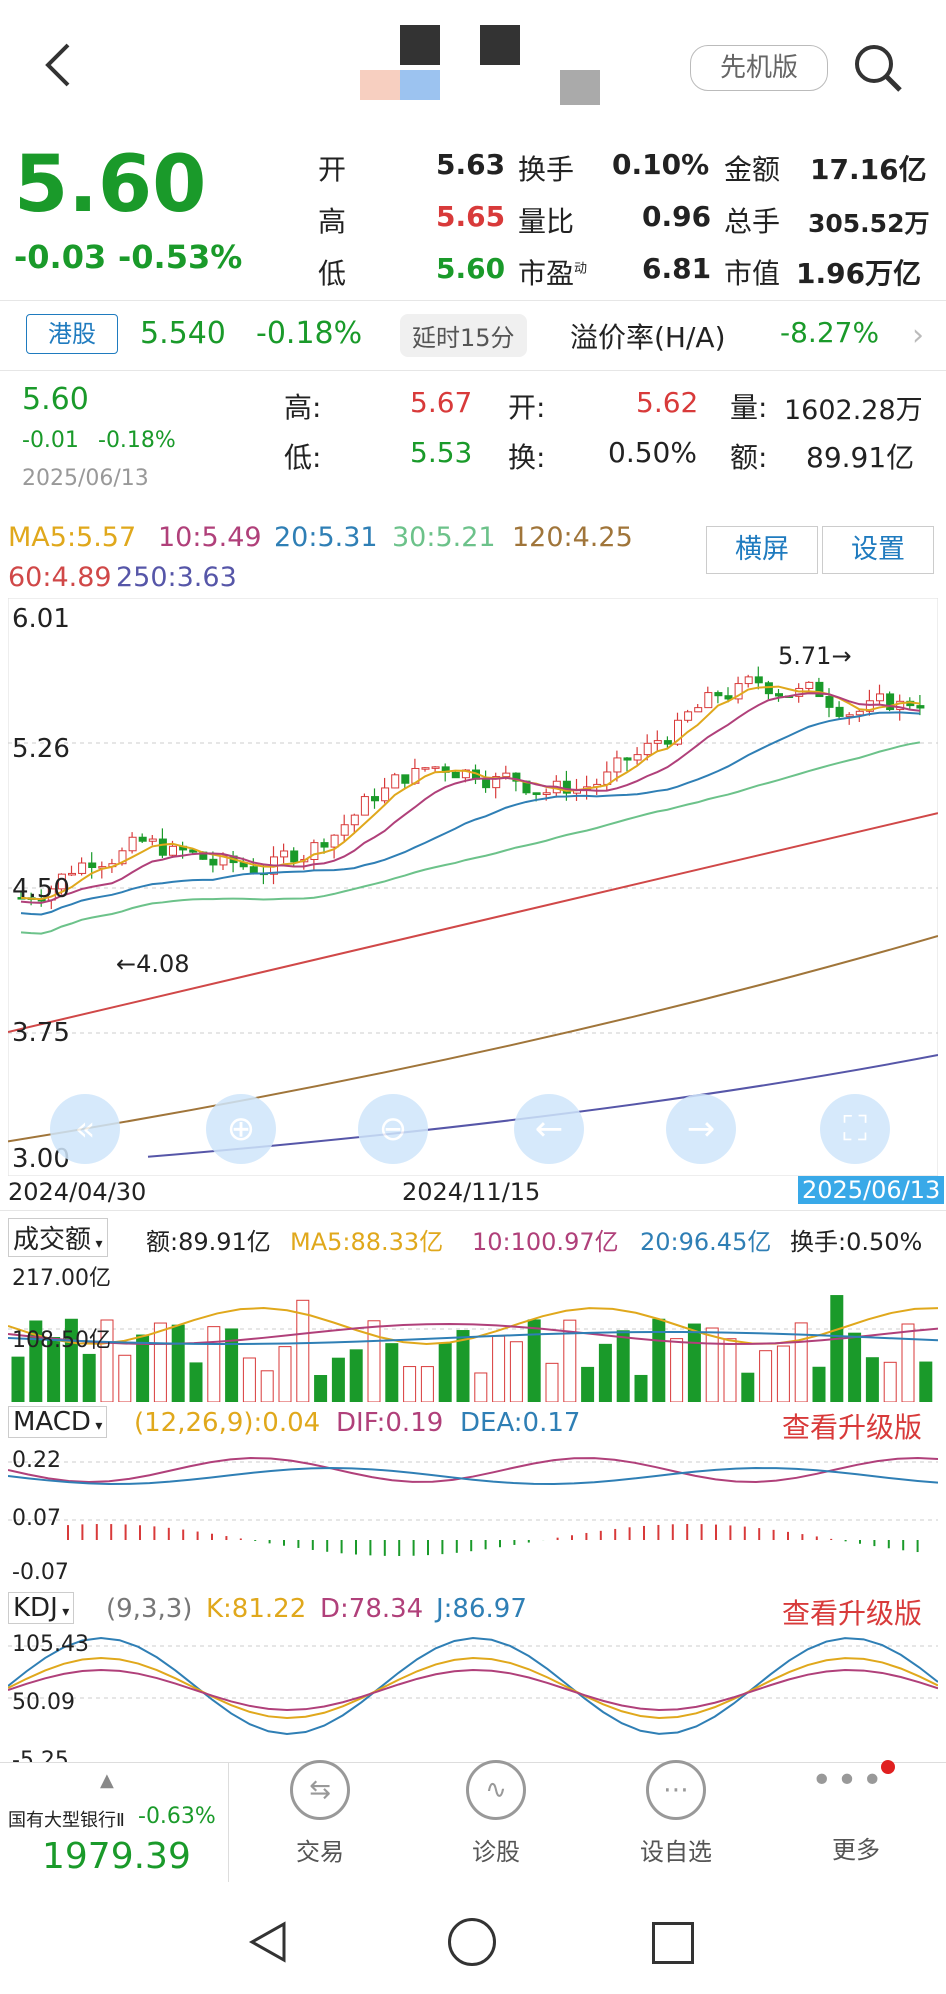  What do you see at coordinates (830, 332) in the screenshot?
I see `premium-value: -8.27%` at bounding box center [830, 332].